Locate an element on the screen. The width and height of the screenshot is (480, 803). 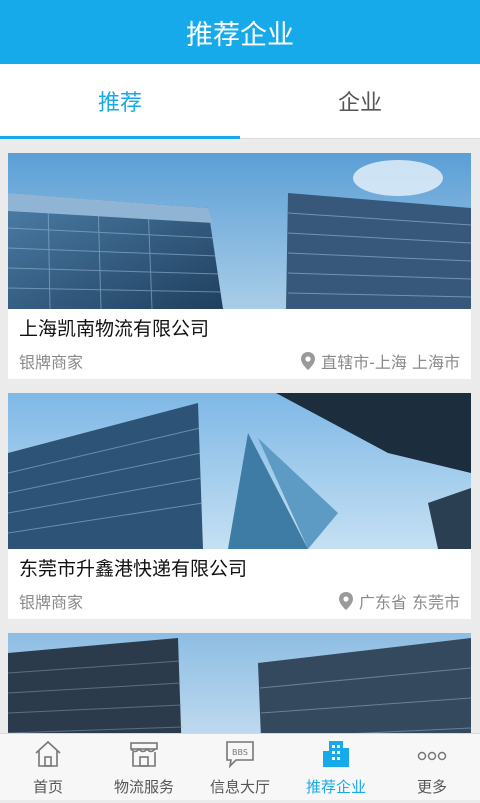
bottom-nav: 首页 物流服务 BBS 信息大厅 推荐企业 更多 is located at coordinates (240, 766).